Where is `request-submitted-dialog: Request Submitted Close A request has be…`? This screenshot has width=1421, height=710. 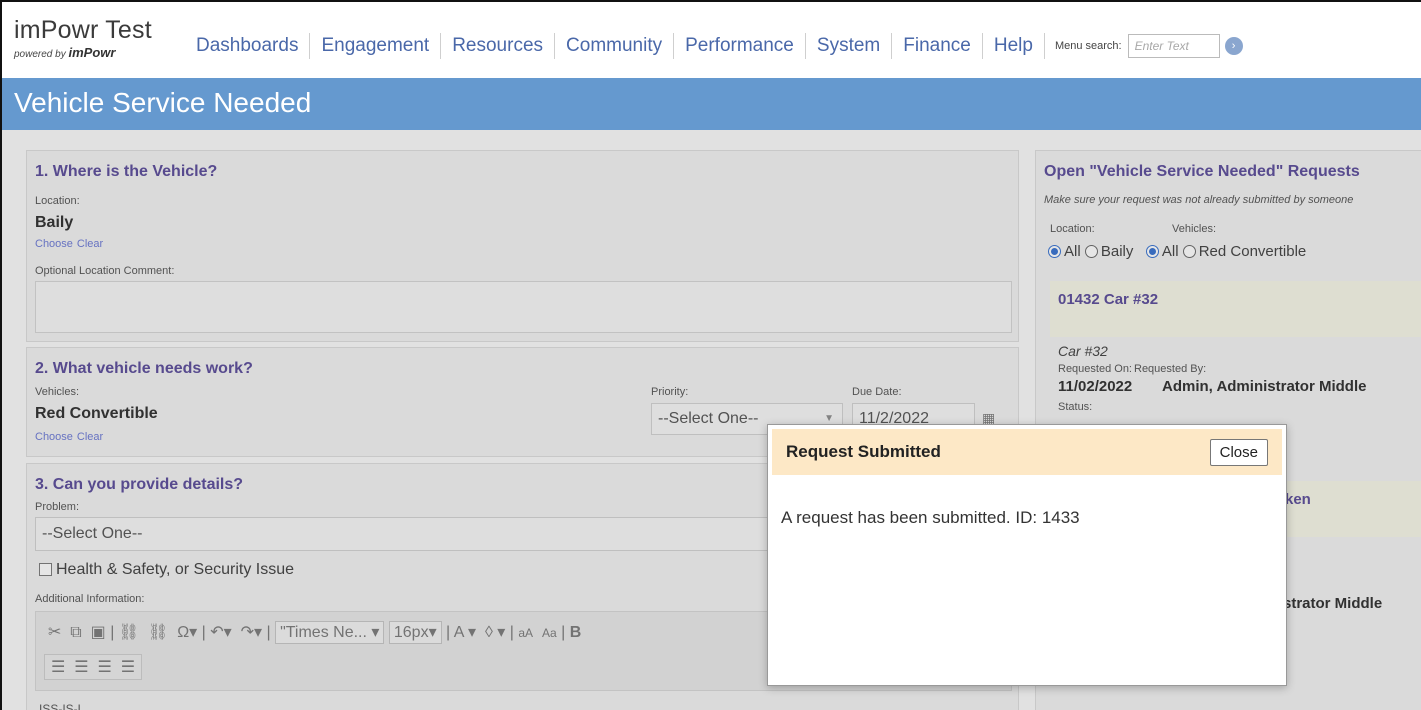
request-submitted-dialog: Request Submitted Close A request has be… is located at coordinates (1027, 555).